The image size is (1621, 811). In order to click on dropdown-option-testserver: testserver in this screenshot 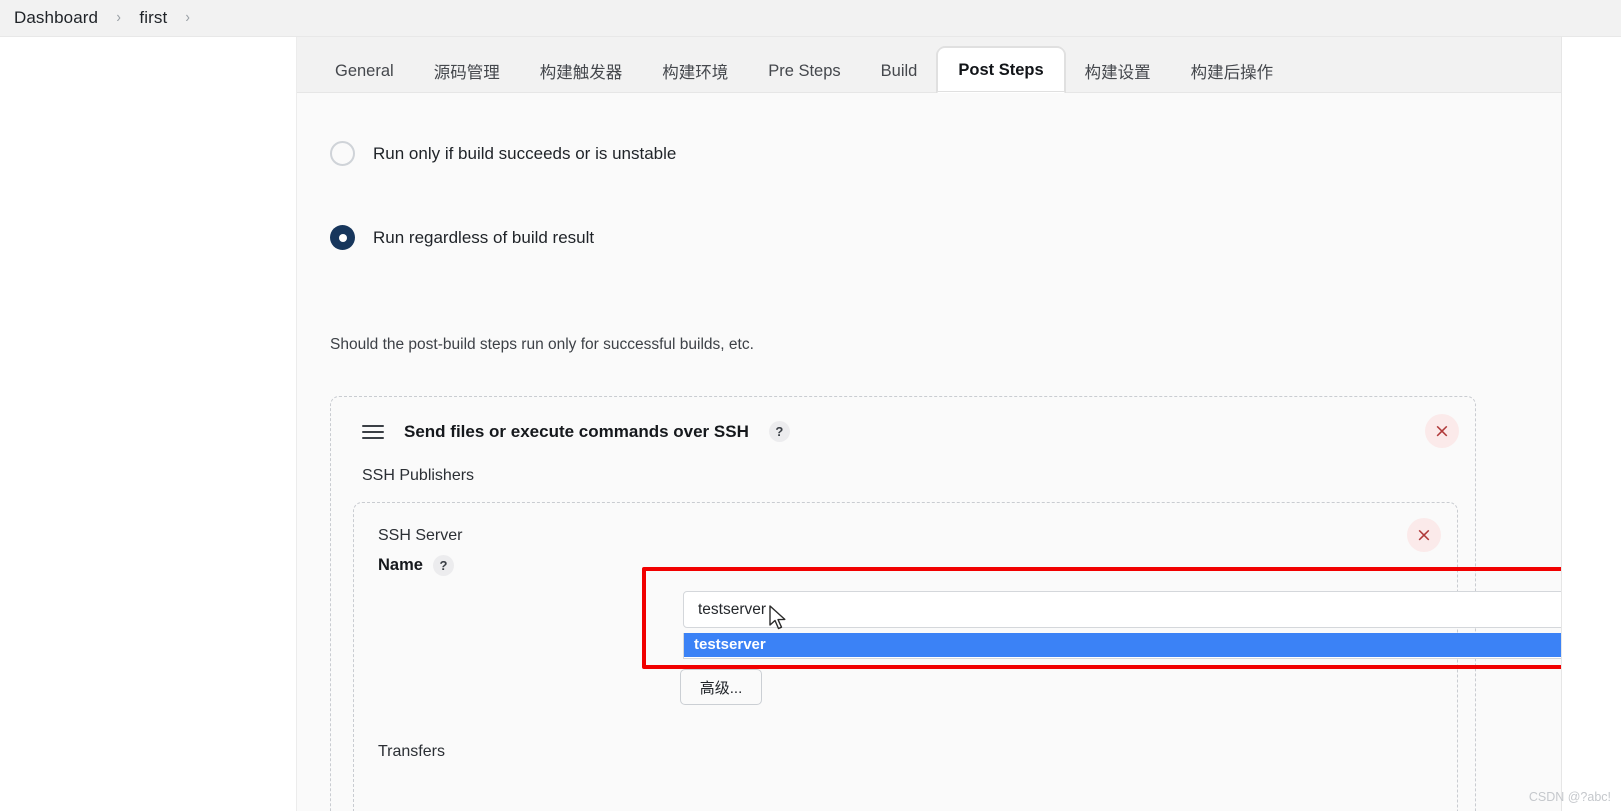, I will do `click(1122, 645)`.